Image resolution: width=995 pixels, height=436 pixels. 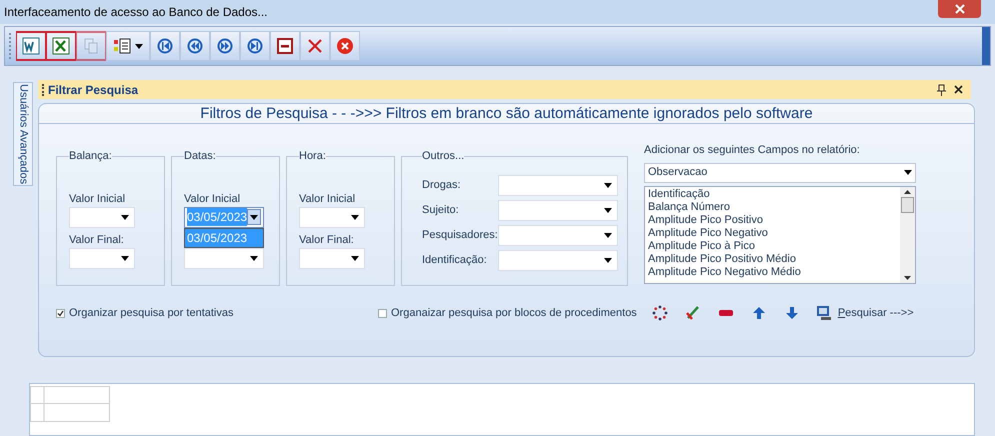 What do you see at coordinates (200, 156) in the screenshot?
I see `group-title: Datas:` at bounding box center [200, 156].